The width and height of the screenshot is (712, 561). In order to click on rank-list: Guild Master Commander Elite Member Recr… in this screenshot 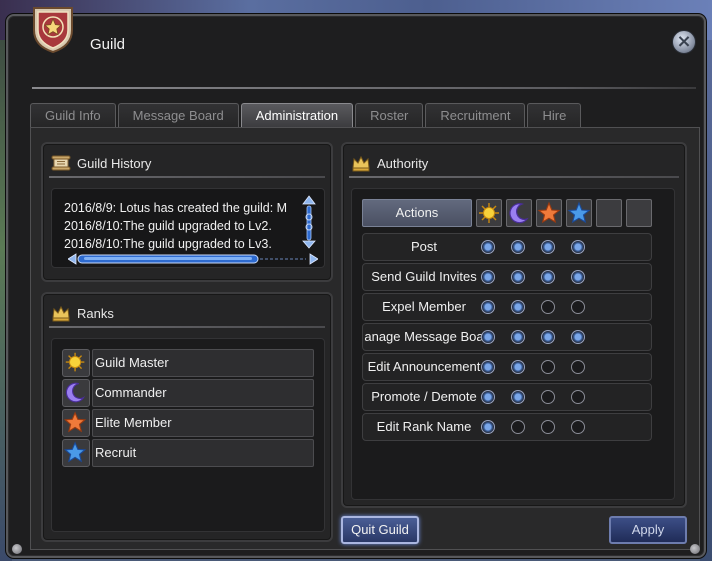, I will do `click(188, 435)`.